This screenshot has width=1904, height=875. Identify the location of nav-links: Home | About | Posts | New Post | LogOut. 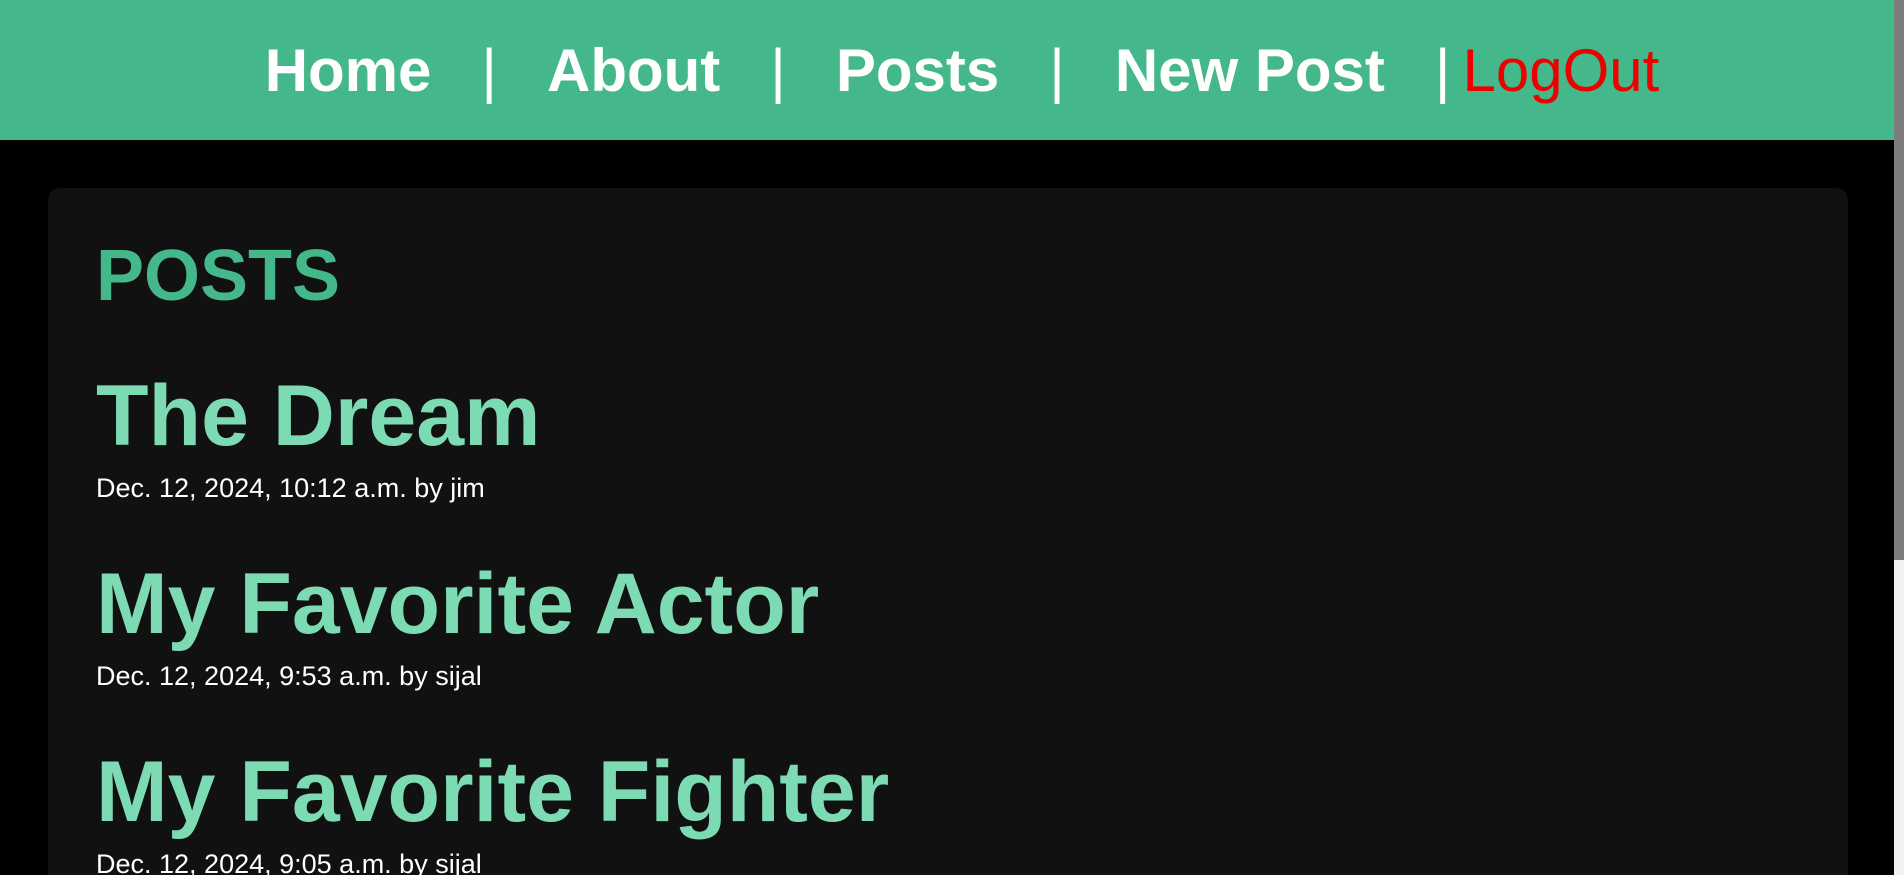
(962, 70).